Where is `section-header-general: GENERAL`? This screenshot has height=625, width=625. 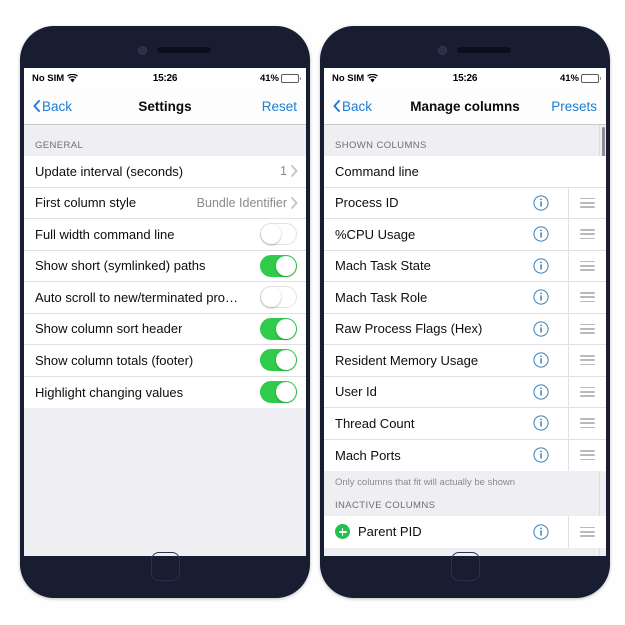 section-header-general: GENERAL is located at coordinates (165, 140).